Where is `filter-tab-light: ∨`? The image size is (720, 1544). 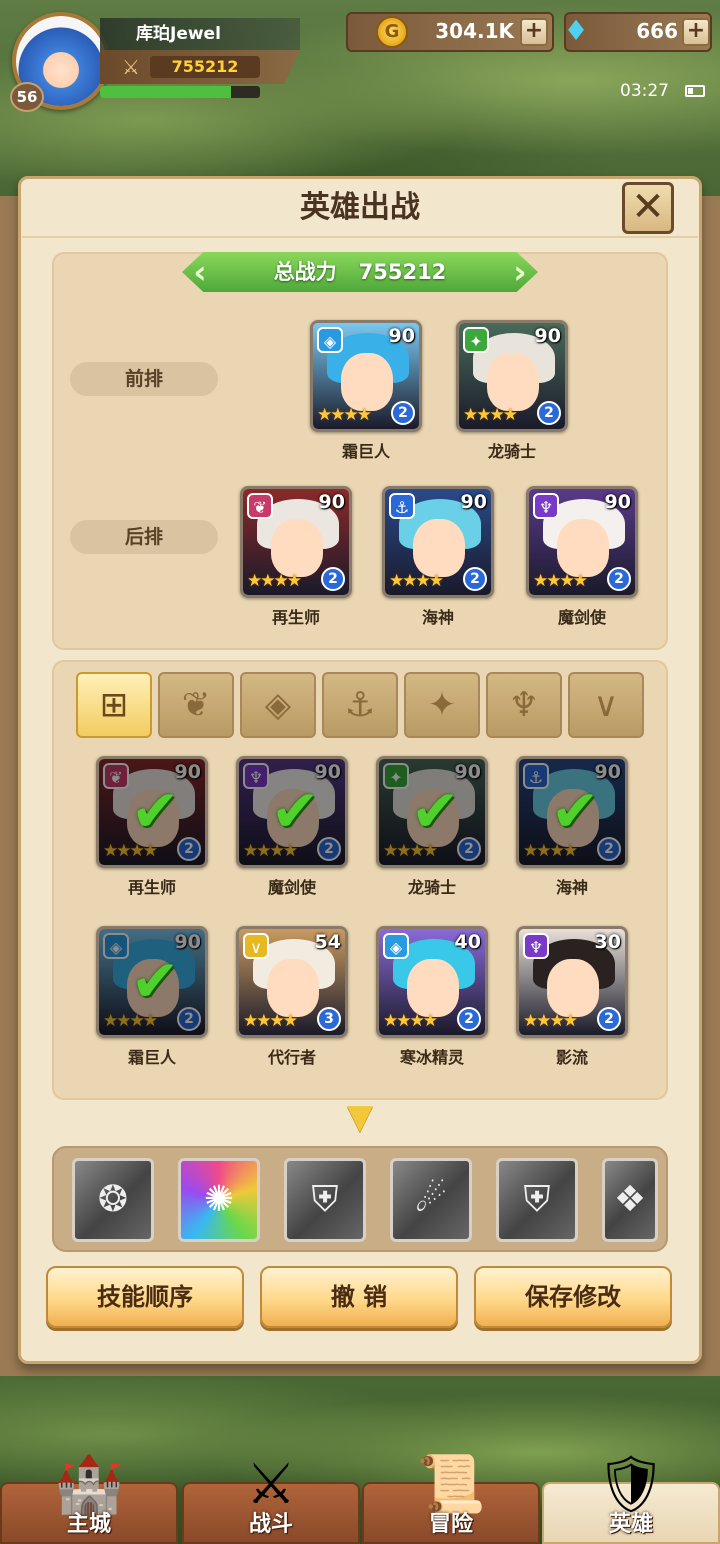
filter-tab-light: ∨ is located at coordinates (606, 705).